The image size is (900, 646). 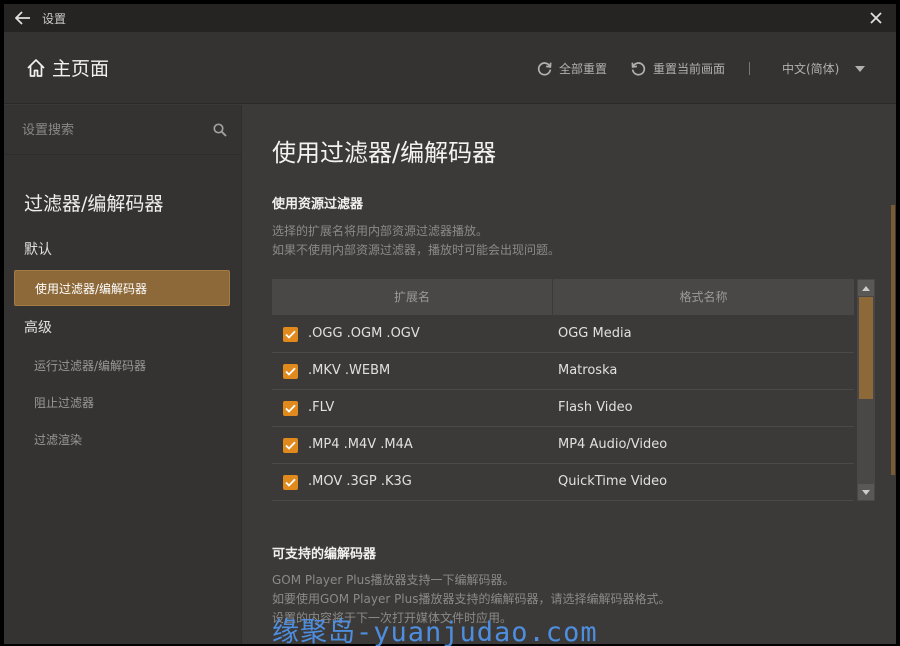 I want to click on codecs-desc-1: GOM Player Plus播放器支持一下编解码器。, so click(x=393, y=580).